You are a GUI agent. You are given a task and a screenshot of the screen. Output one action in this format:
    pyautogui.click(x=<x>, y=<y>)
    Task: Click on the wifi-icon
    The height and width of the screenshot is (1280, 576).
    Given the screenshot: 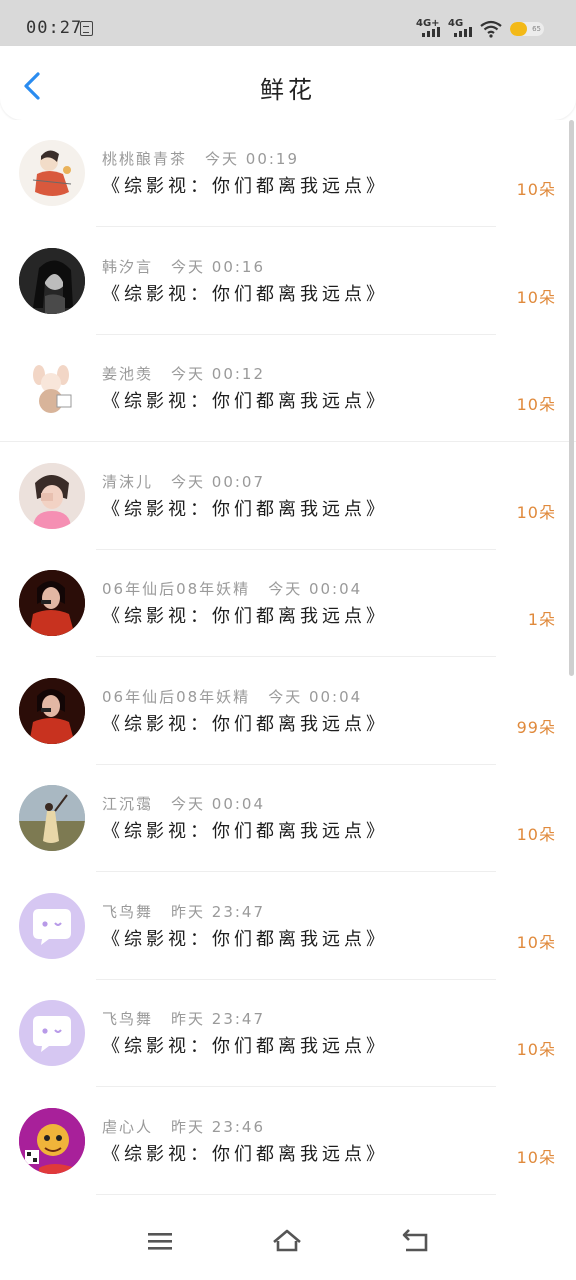 What is the action you would take?
    pyautogui.click(x=491, y=29)
    